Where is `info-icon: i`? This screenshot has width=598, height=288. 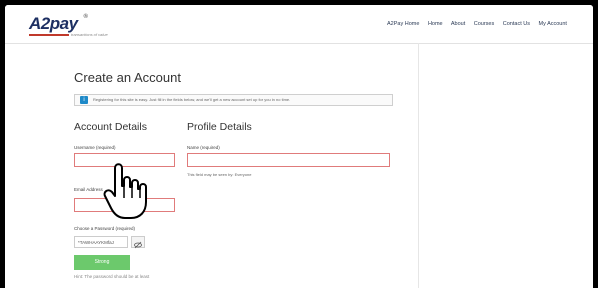 info-icon: i is located at coordinates (84, 100).